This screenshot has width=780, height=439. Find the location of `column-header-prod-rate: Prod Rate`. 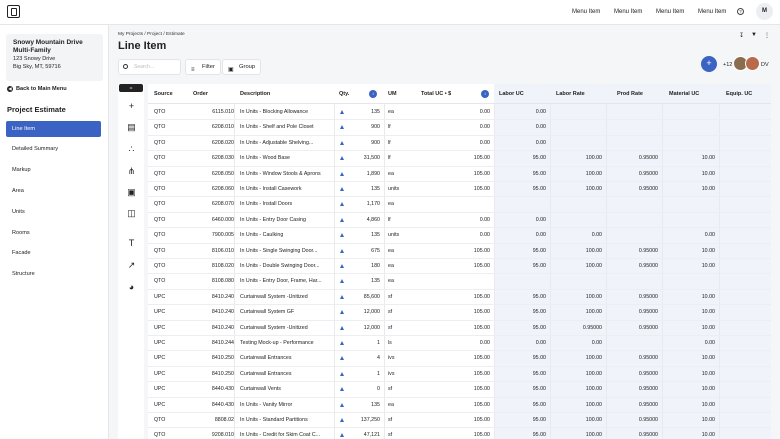

column-header-prod-rate: Prod Rate is located at coordinates (630, 94).